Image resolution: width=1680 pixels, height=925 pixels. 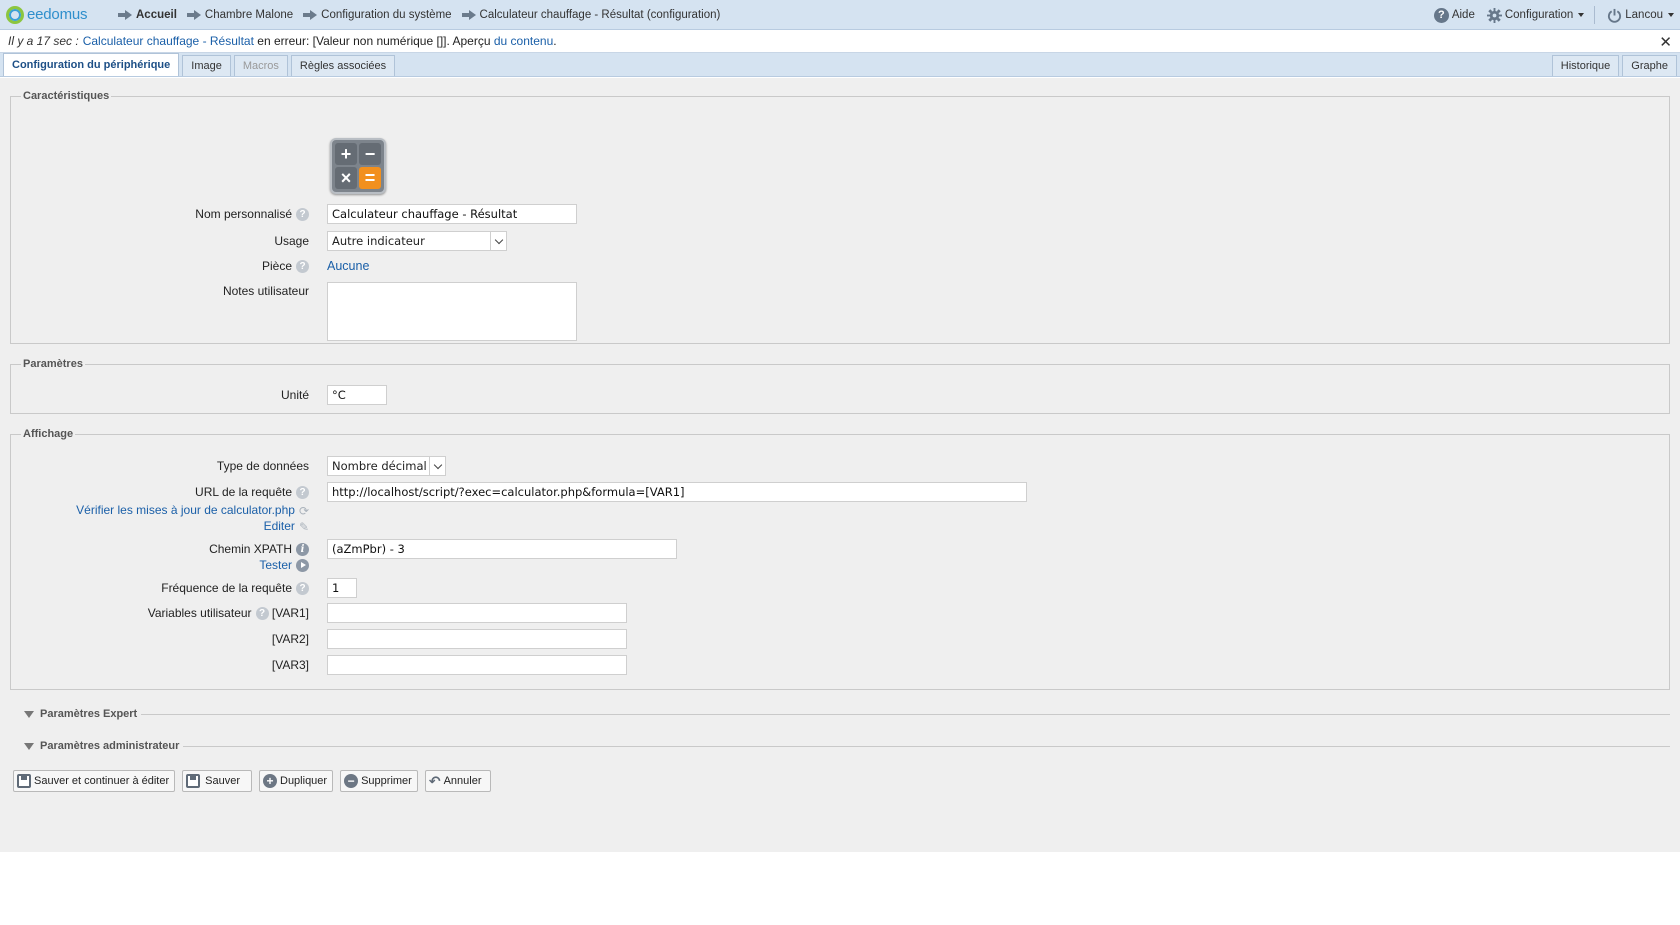 What do you see at coordinates (228, 613) in the screenshot?
I see `user-variables-label: Variables utilisateur? [VAR1]` at bounding box center [228, 613].